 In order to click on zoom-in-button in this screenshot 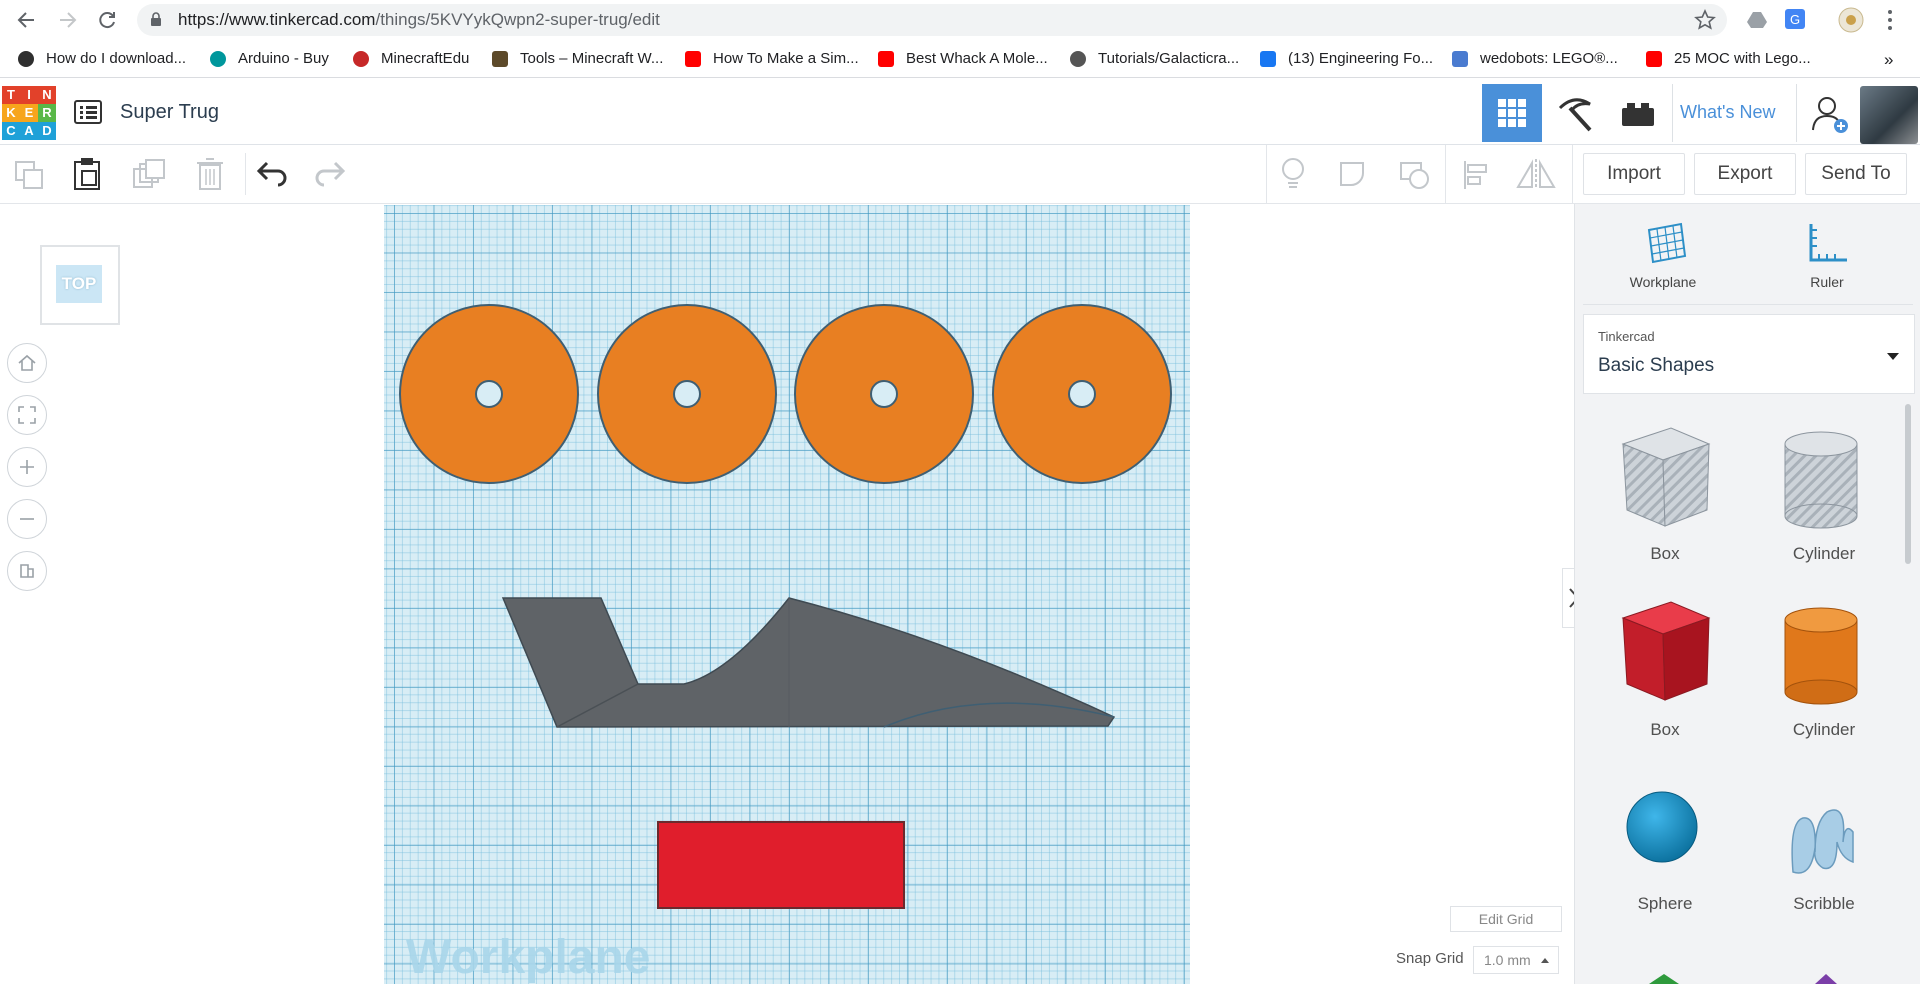, I will do `click(27, 467)`.